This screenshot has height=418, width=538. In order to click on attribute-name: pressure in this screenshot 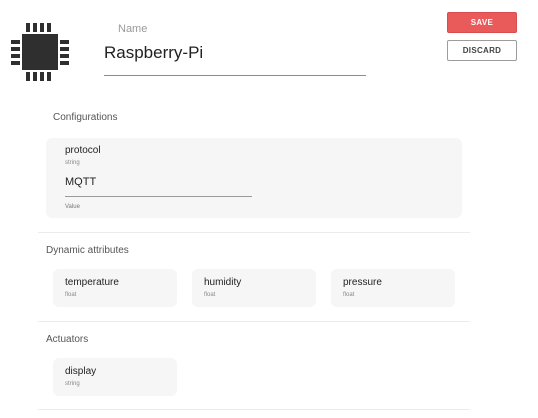, I will do `click(362, 282)`.